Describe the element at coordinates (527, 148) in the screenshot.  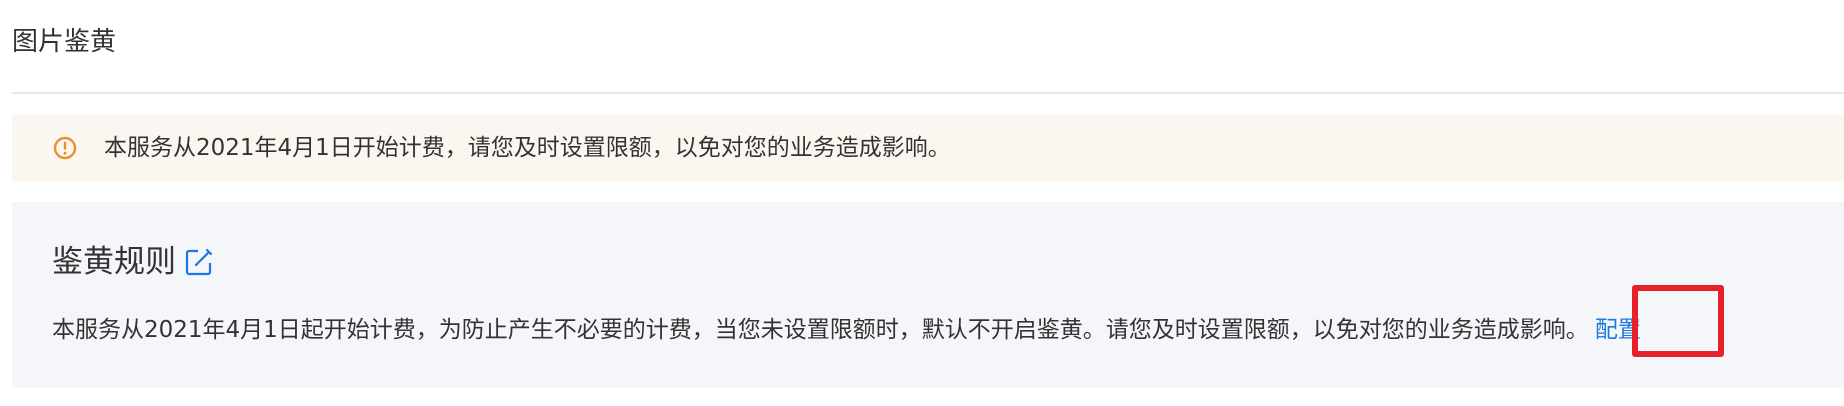
I see `notice-text: 本服务从2021年4月1日开始计费，请您及时设置限额，以免对您的业务造成影响。` at that location.